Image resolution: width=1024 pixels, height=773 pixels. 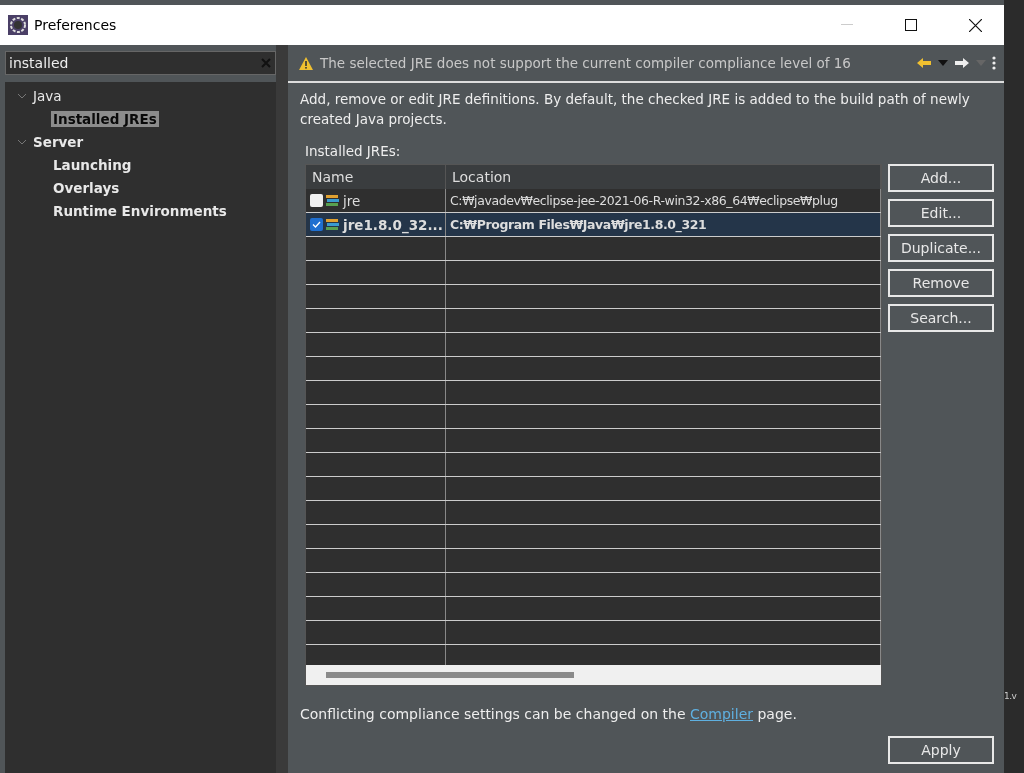 What do you see at coordinates (105, 118) in the screenshot?
I see `tree-item: Installed JREs` at bounding box center [105, 118].